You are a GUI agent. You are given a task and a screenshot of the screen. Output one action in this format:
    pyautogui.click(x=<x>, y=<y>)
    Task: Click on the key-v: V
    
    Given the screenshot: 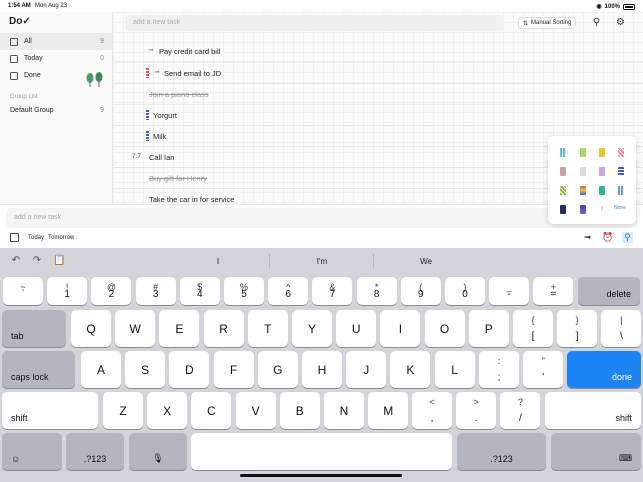 What is the action you would take?
    pyautogui.click(x=255, y=410)
    